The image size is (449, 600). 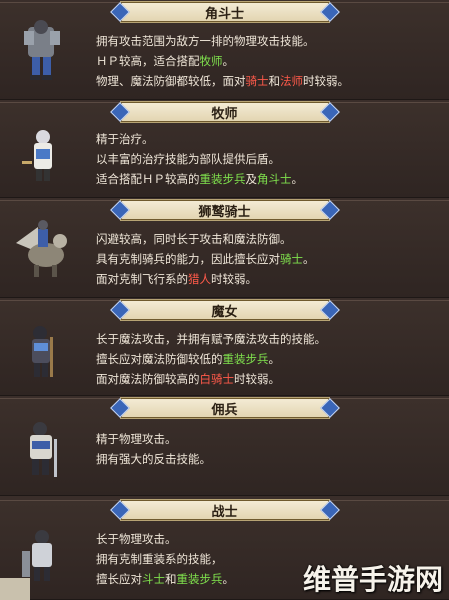 What do you see at coordinates (194, 239) in the screenshot?
I see `description-text: 闪避较高，同时长于攻击和魔法防御。` at bounding box center [194, 239].